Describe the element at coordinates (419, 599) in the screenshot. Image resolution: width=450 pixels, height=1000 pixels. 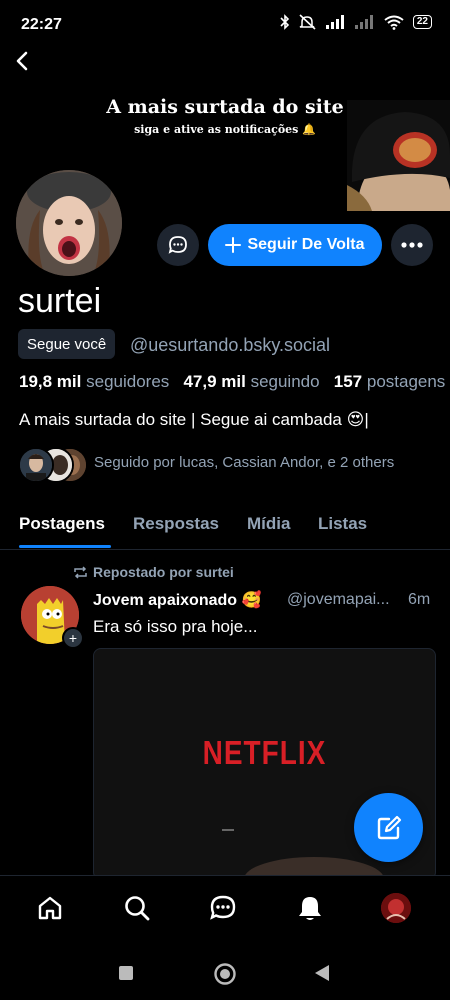
I see `post-timestamp: 6m` at that location.